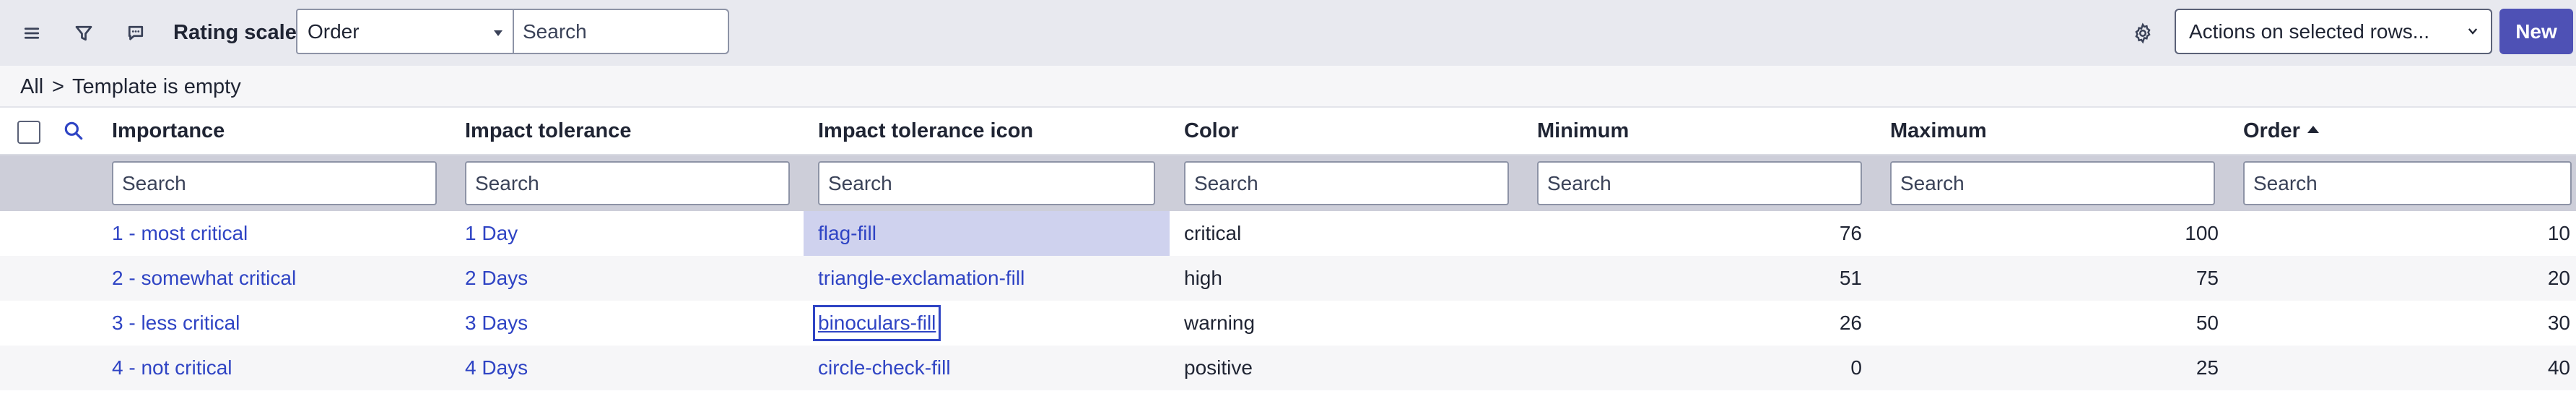 This screenshot has width=2576, height=399. Describe the element at coordinates (1213, 233) in the screenshot. I see `cell-color: critical` at that location.